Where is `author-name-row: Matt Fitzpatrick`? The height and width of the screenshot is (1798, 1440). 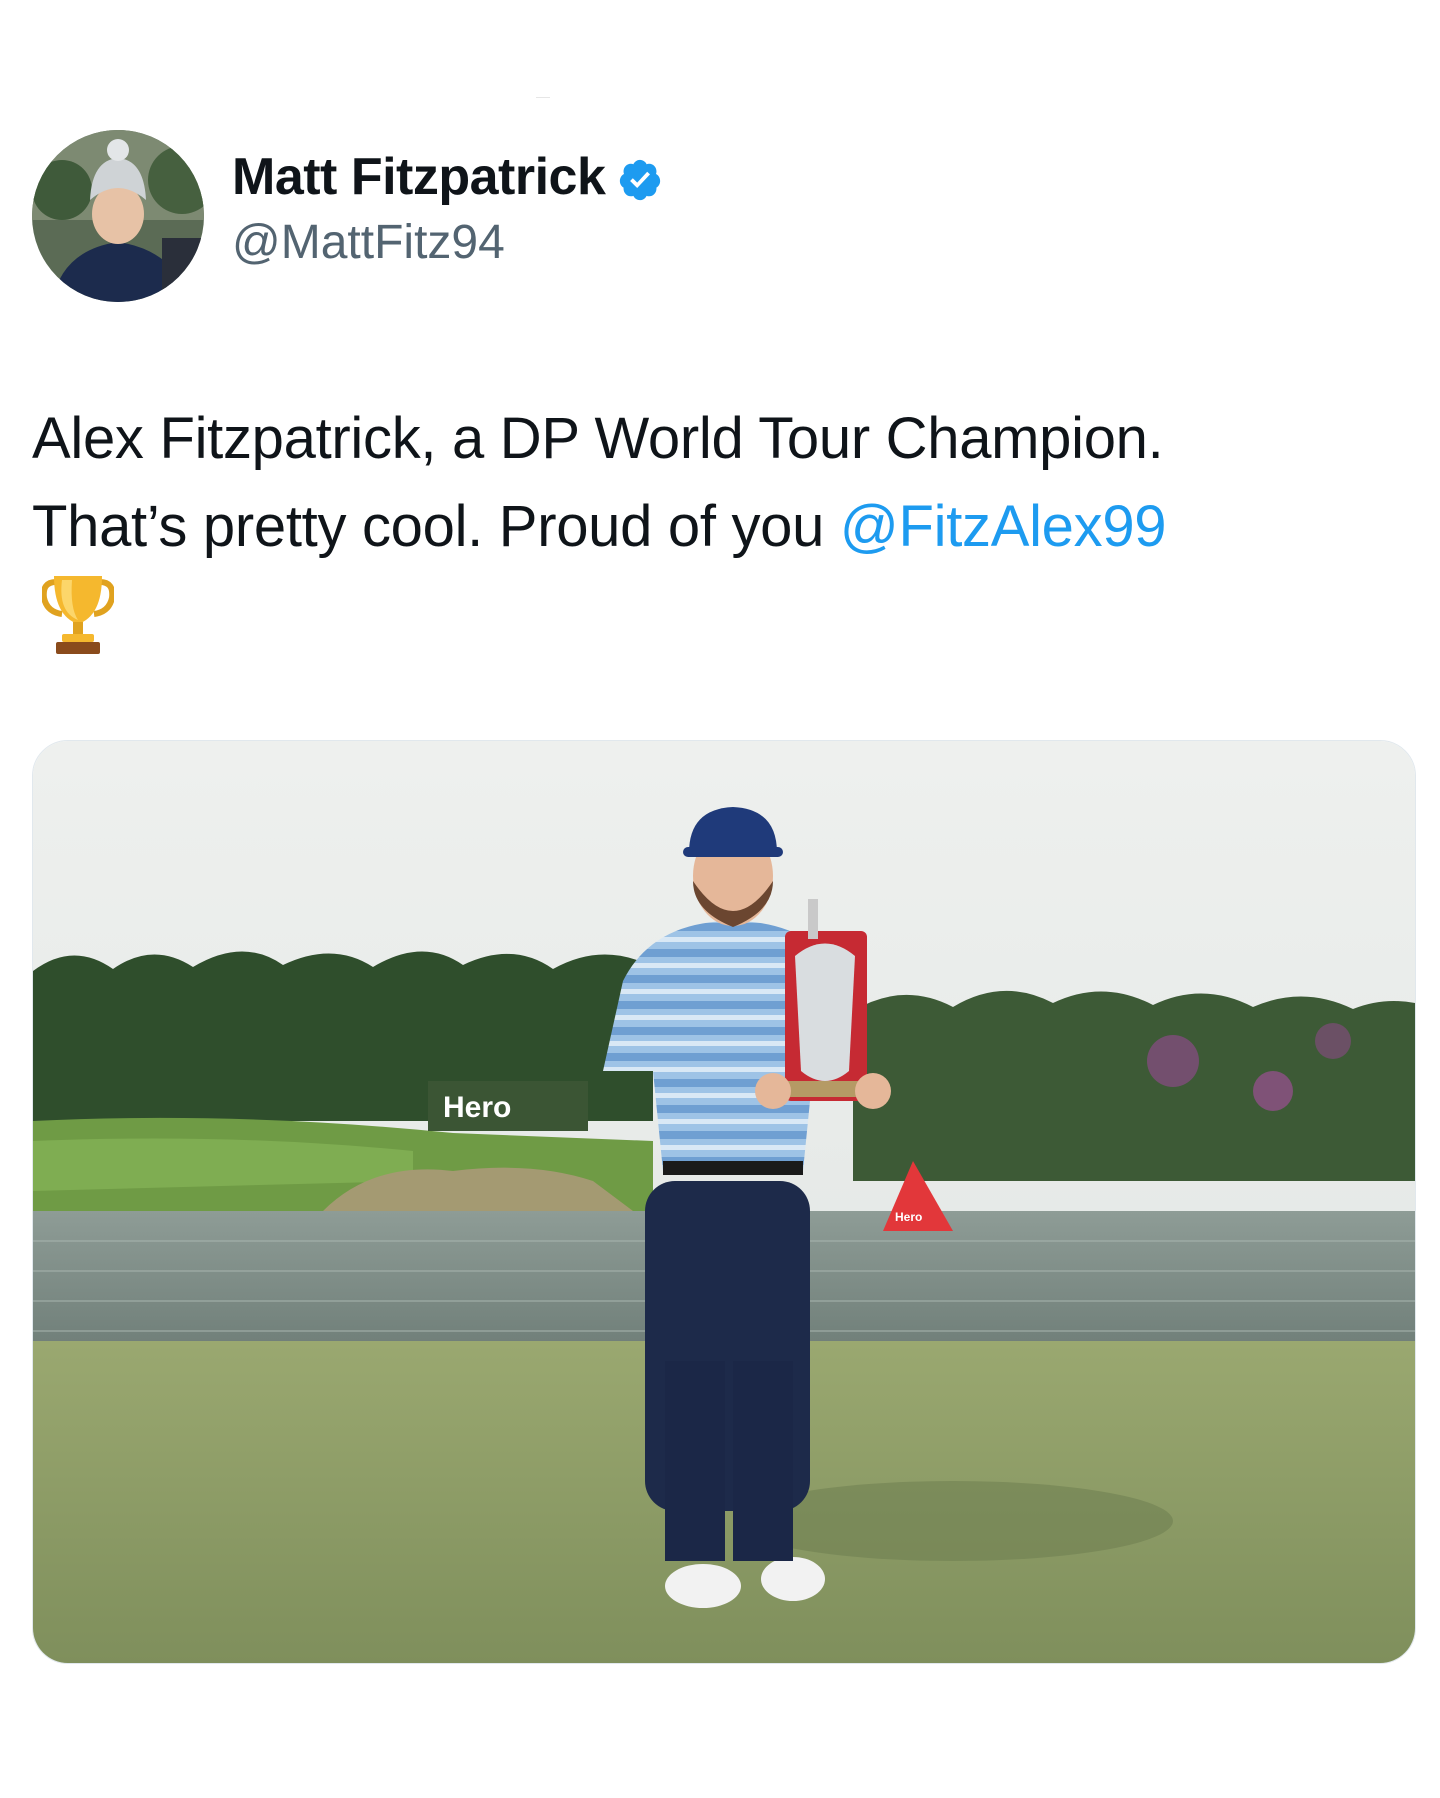 author-name-row: Matt Fitzpatrick is located at coordinates (447, 177).